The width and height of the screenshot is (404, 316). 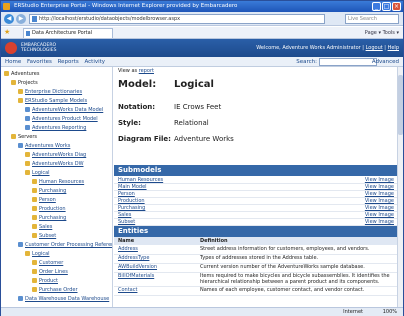 I want to click on tree-item: Customer, so click(x=47, y=263).